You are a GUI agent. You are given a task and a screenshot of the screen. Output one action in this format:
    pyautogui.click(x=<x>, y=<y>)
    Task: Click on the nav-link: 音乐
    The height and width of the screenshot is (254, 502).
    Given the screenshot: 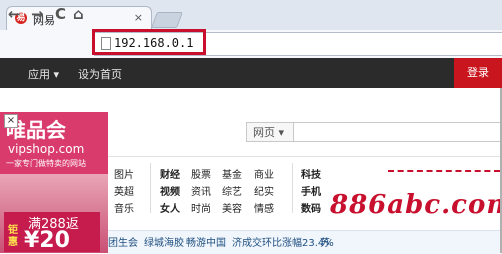 What is the action you would take?
    pyautogui.click(x=124, y=207)
    